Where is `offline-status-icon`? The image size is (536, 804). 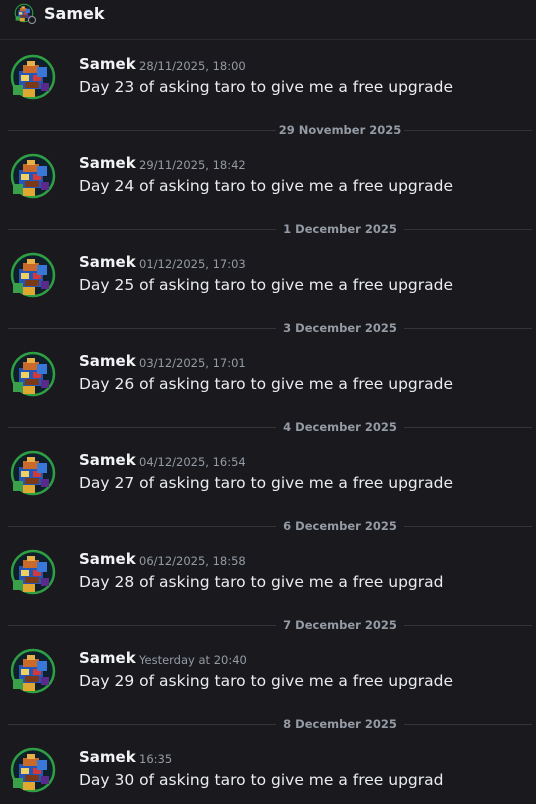
offline-status-icon is located at coordinates (32, 20).